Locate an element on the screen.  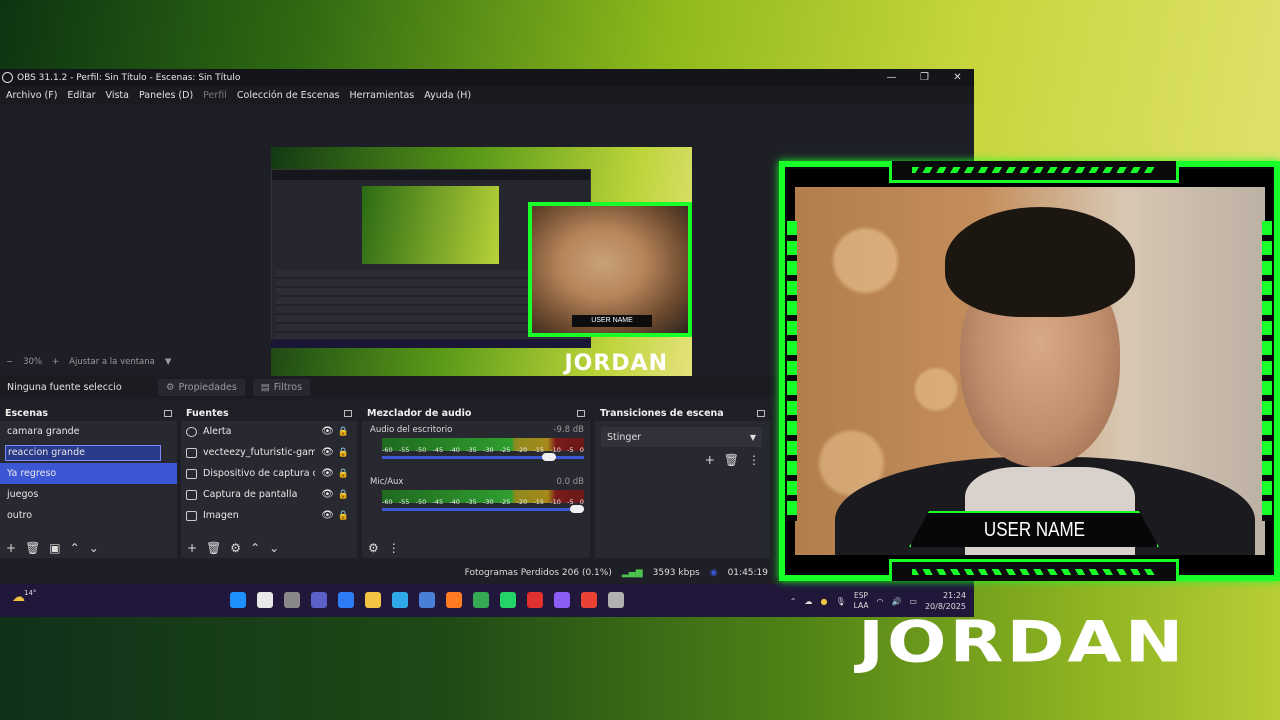
sources-title: Fuentes is located at coordinates (207, 413).